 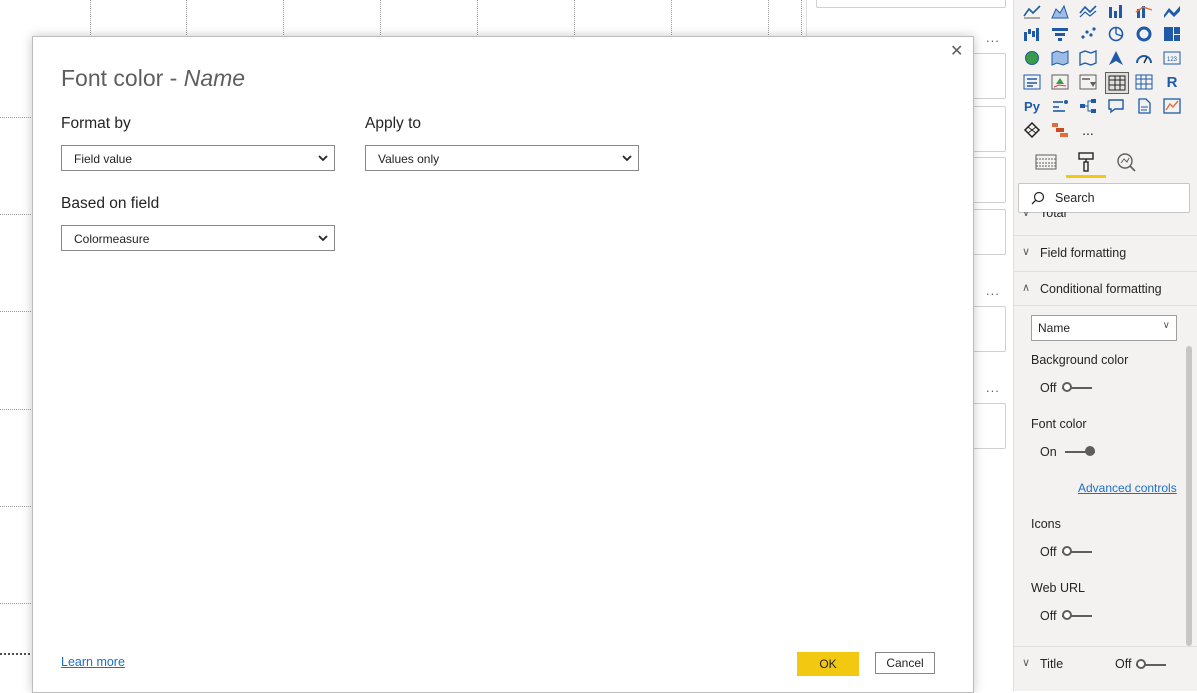 I want to click on section-total-partial: Total ∨, so click(x=1105, y=216).